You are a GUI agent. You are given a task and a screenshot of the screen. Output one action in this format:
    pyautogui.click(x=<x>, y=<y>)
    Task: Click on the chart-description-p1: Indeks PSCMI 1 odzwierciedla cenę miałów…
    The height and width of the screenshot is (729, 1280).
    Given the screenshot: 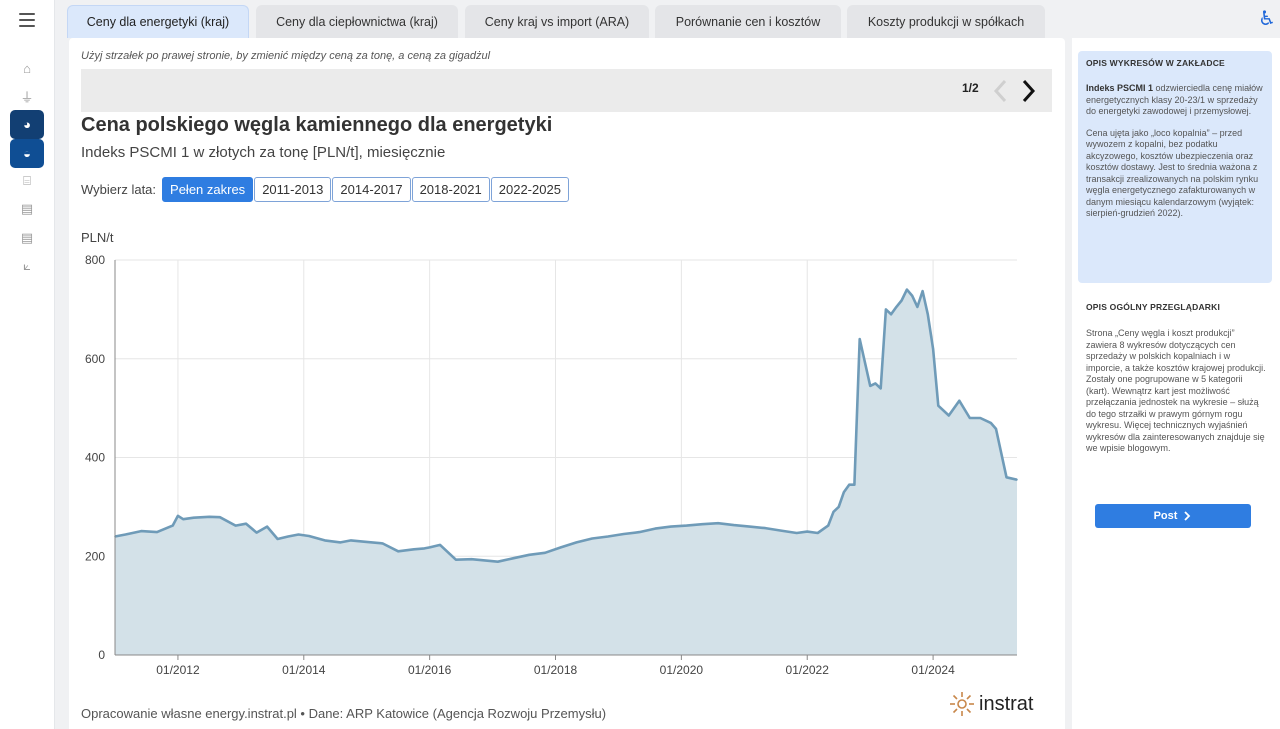 What is the action you would take?
    pyautogui.click(x=1174, y=99)
    